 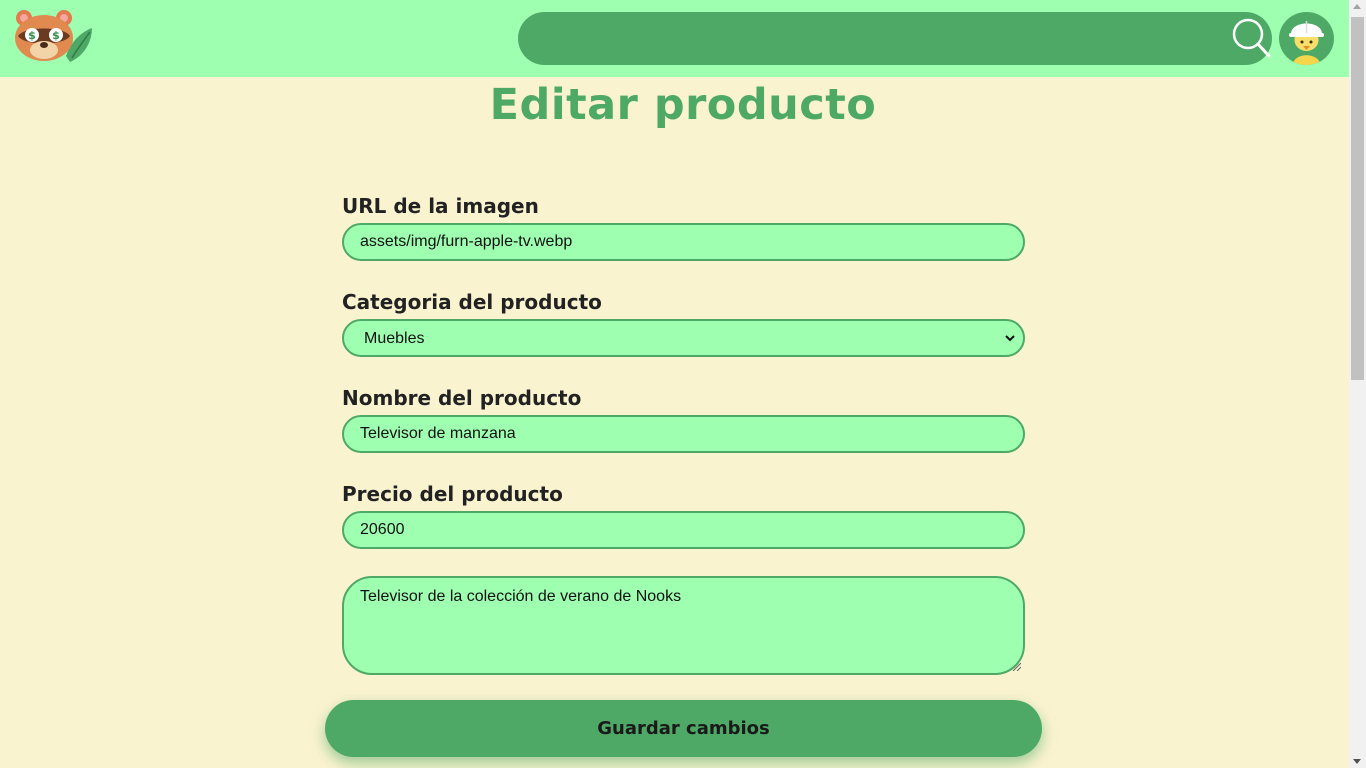 What do you see at coordinates (440, 206) in the screenshot?
I see `image-url-label: URL de la imagen` at bounding box center [440, 206].